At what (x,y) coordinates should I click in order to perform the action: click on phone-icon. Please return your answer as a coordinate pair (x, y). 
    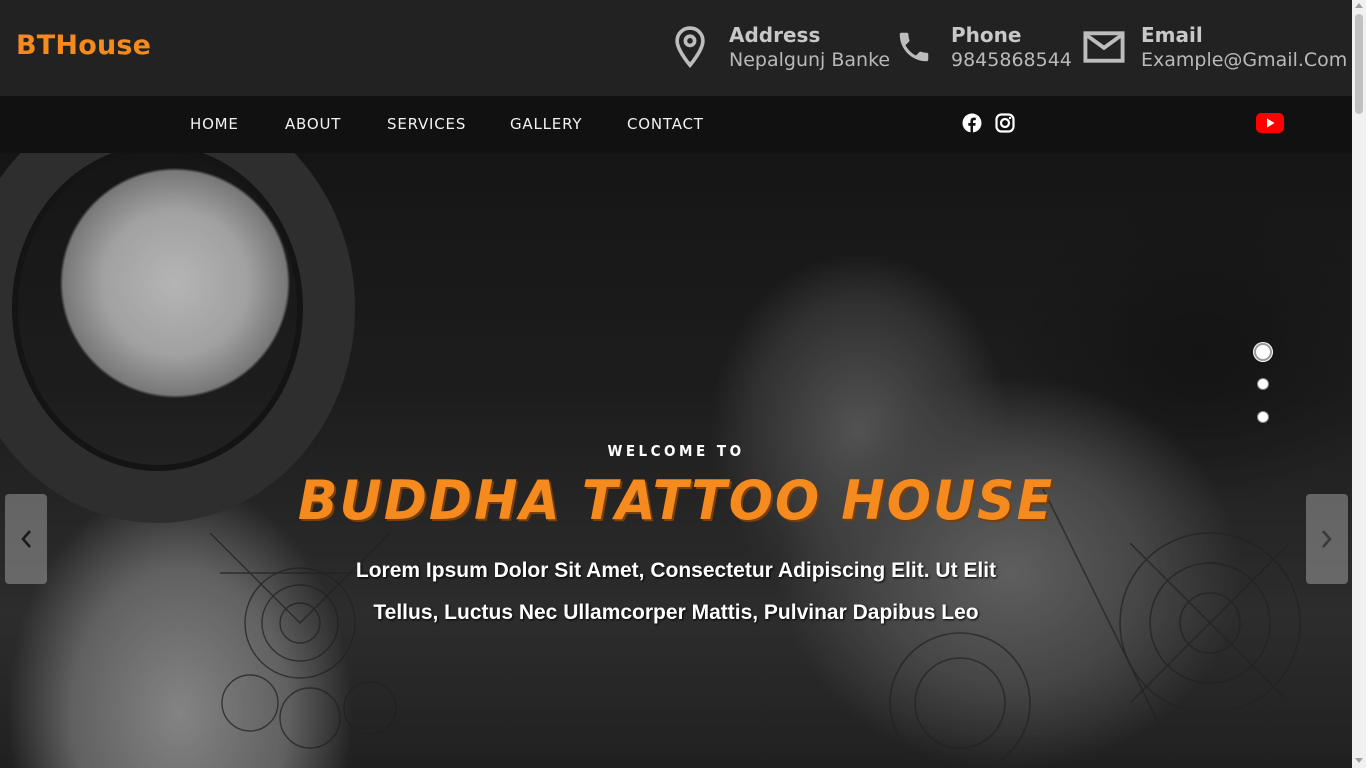
    Looking at the image, I should click on (916, 47).